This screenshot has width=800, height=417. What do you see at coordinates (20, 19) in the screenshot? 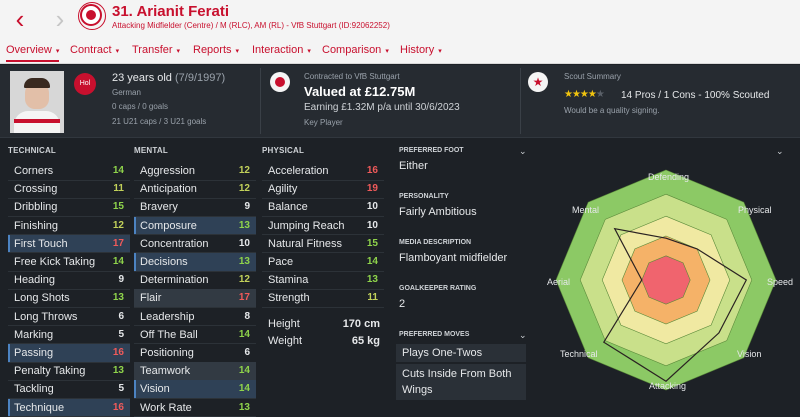
I see `back-icon: ‹` at bounding box center [20, 19].